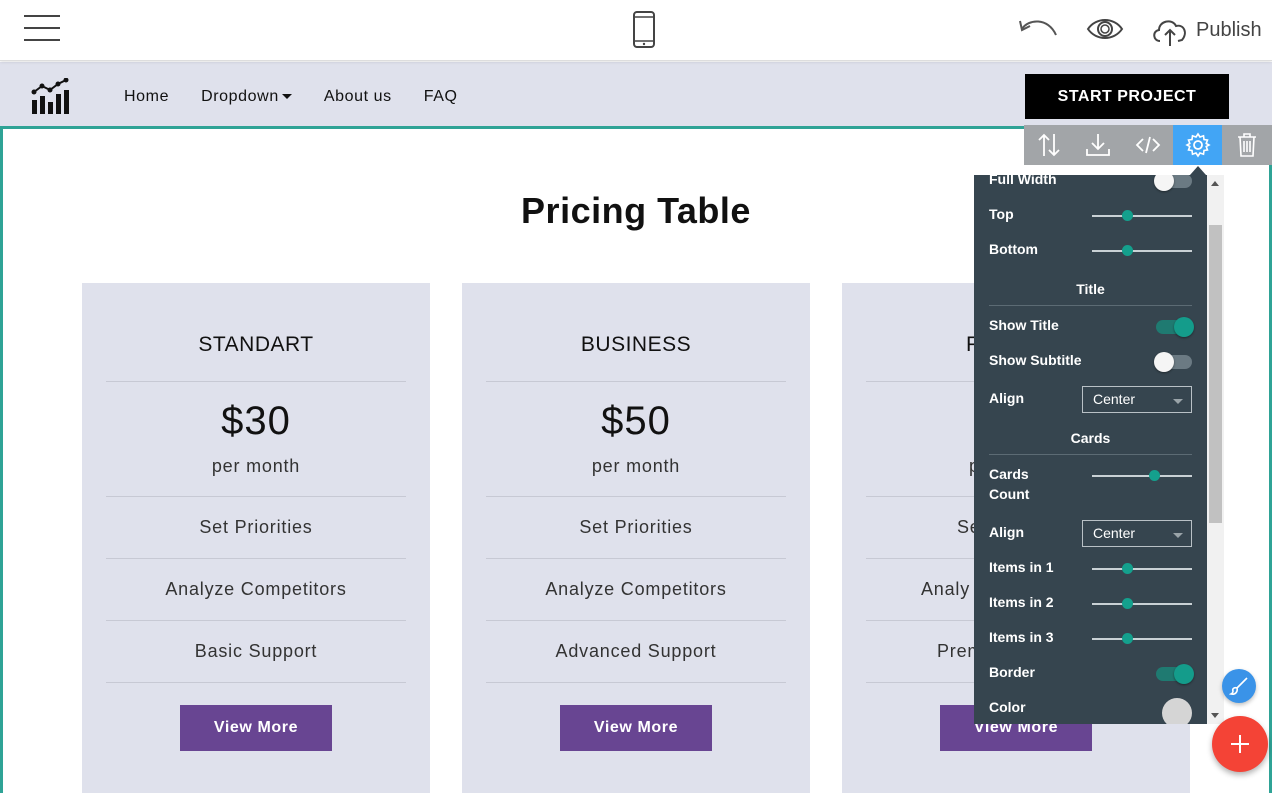 This screenshot has width=1272, height=793. What do you see at coordinates (1142, 250) in the screenshot?
I see `bottom-padding-slider` at bounding box center [1142, 250].